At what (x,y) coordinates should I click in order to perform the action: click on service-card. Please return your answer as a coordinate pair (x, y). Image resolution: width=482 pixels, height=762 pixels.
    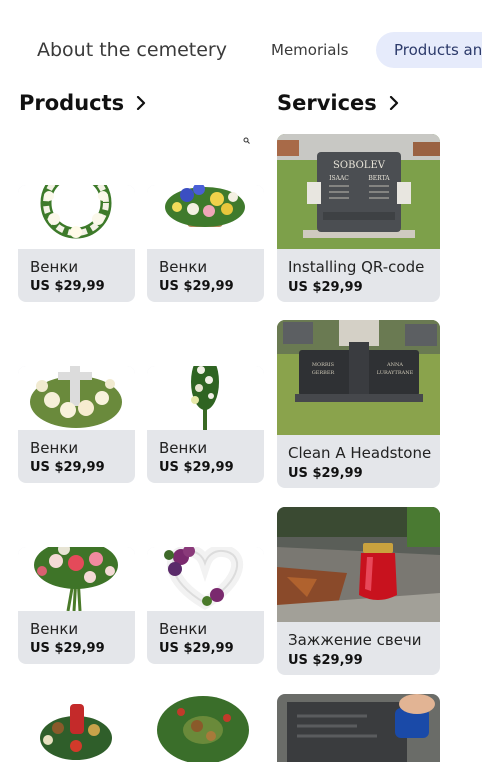
    Looking at the image, I should click on (358, 728).